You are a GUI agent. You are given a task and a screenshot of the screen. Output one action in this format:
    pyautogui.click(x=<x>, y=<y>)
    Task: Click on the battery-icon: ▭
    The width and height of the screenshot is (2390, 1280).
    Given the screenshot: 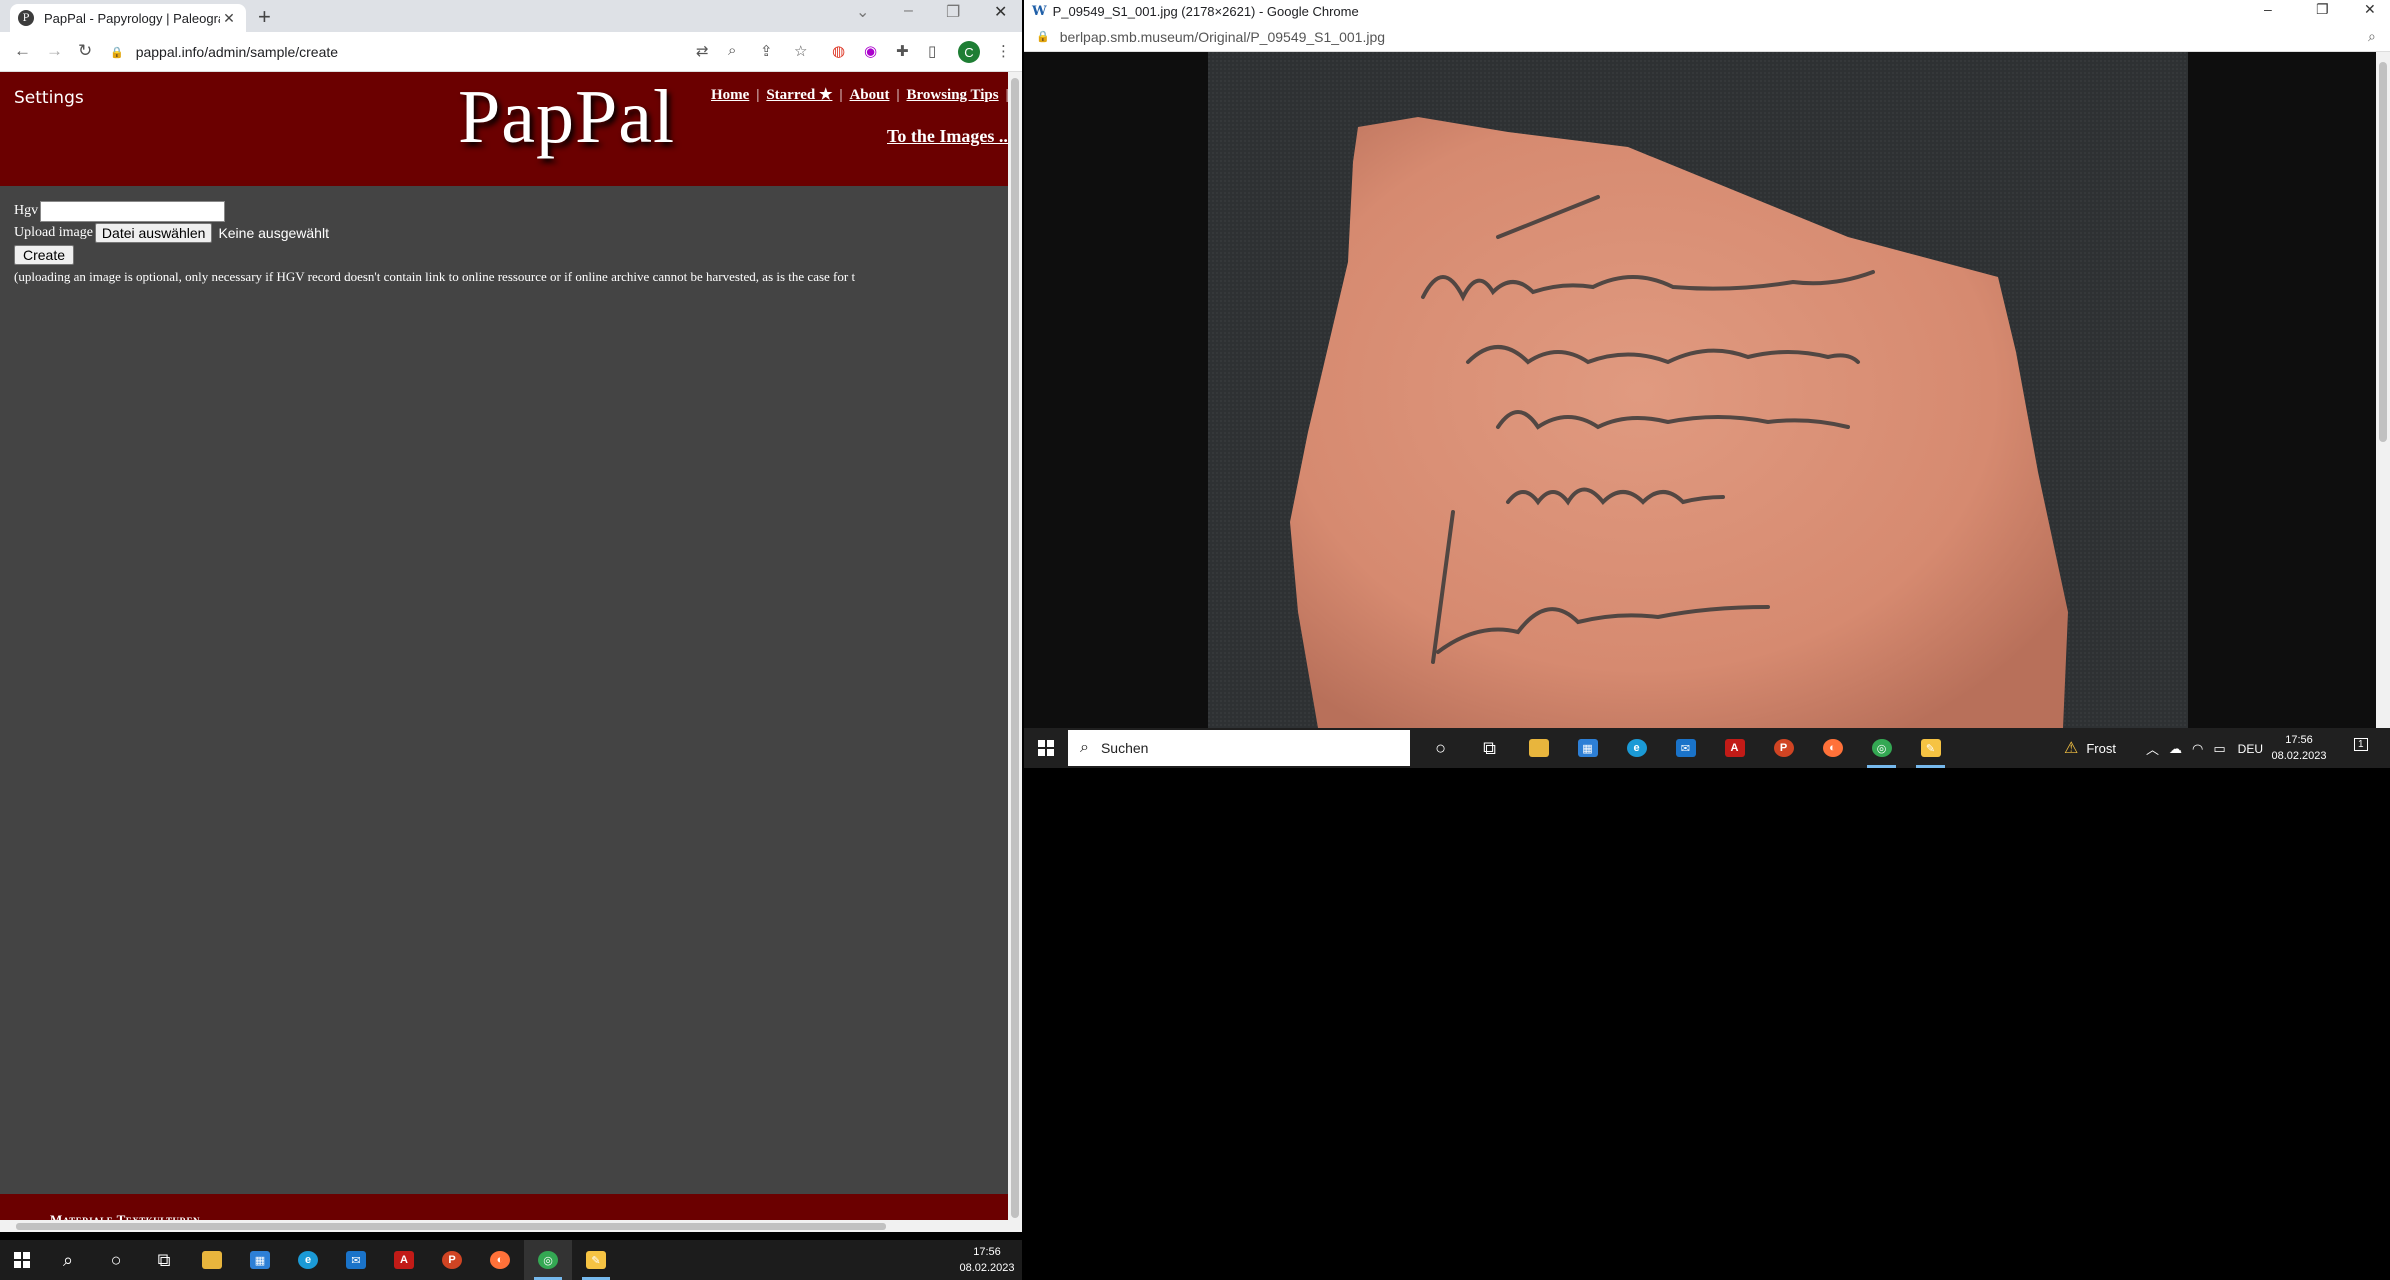 What is the action you would take?
    pyautogui.click(x=2219, y=749)
    